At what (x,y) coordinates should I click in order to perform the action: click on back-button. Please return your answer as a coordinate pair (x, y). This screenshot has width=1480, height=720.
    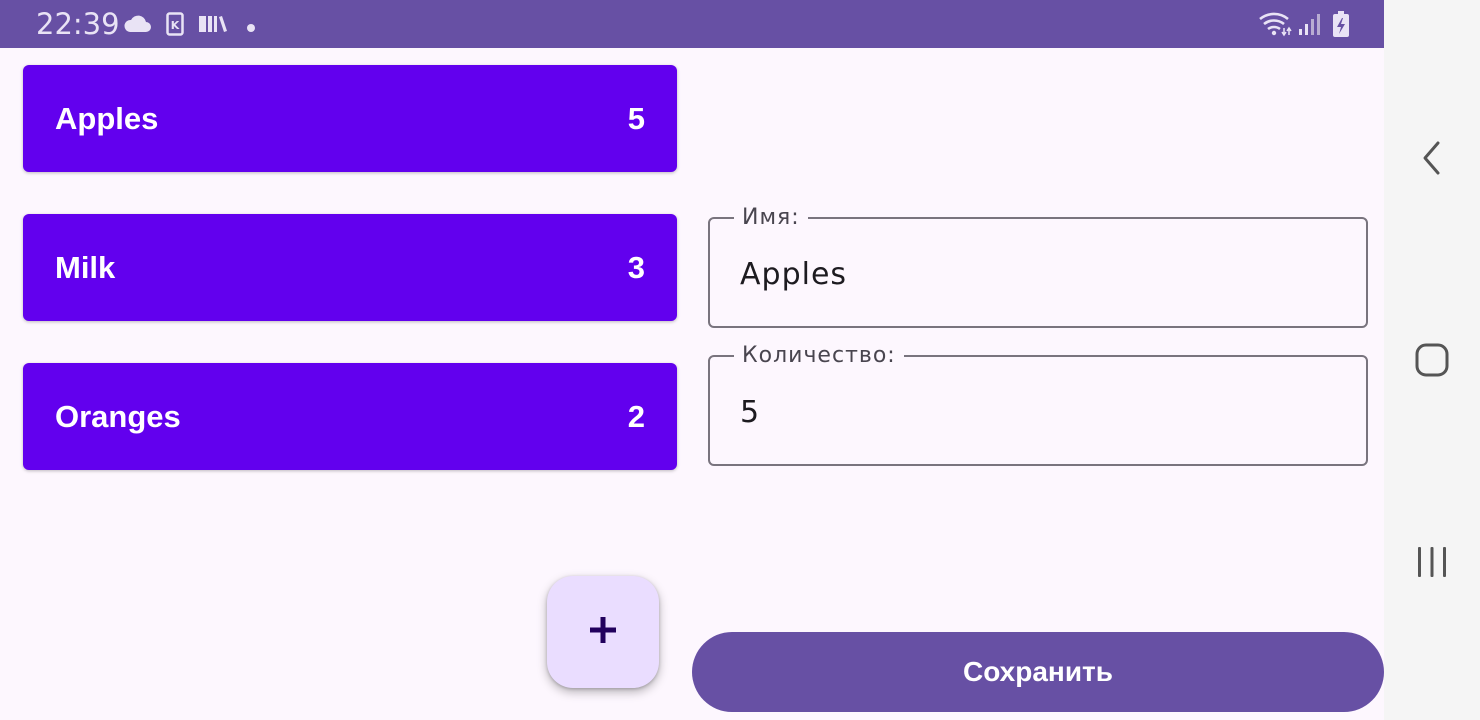
    Looking at the image, I should click on (1432, 160).